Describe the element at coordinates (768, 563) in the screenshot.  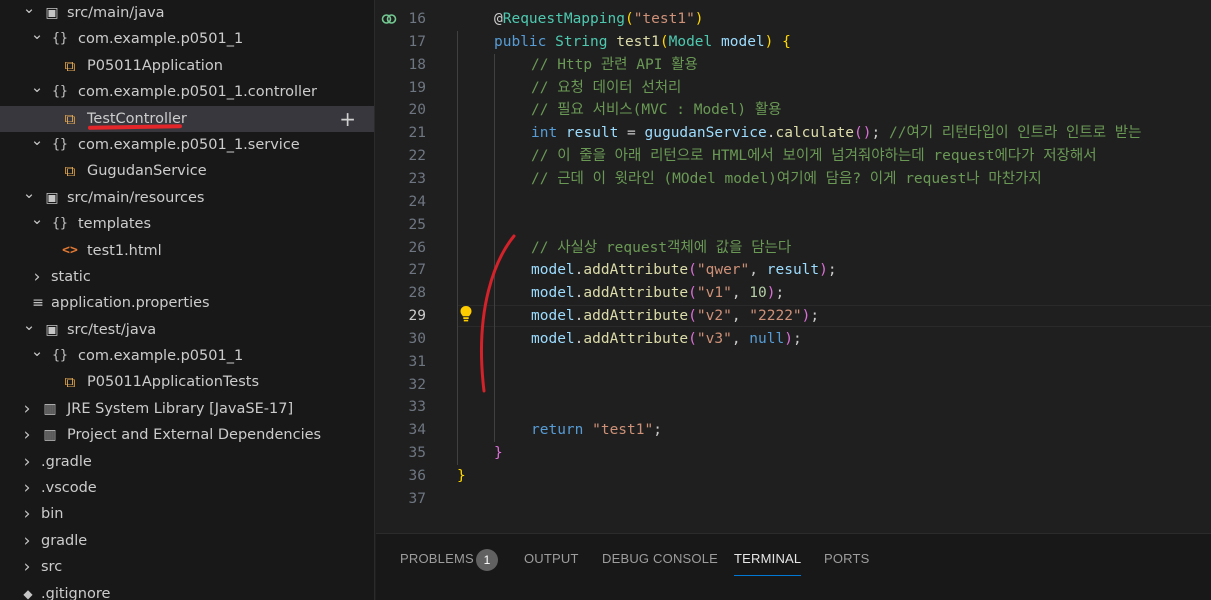
I see `tab-terminal: TERMINAL` at that location.